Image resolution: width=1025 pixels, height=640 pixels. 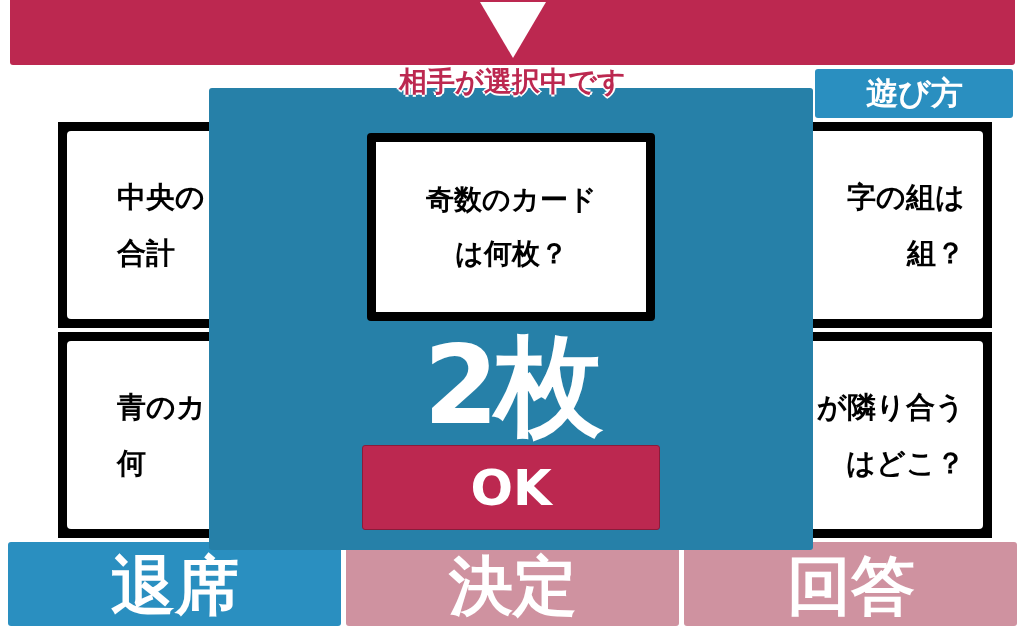 What do you see at coordinates (161, 407) in the screenshot?
I see `card-text: 青のカ` at bounding box center [161, 407].